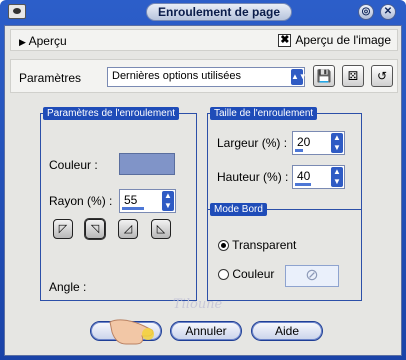 The height and width of the screenshot is (360, 406). Describe the element at coordinates (177, 76) in the screenshot. I see `presets-value: Dernières options utilisées` at that location.